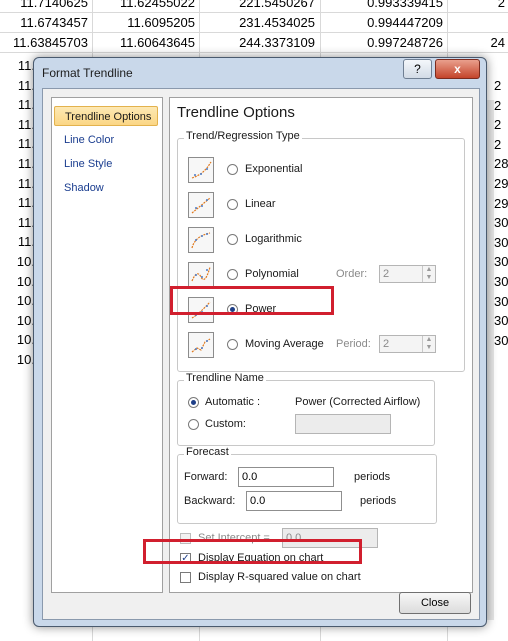  What do you see at coordinates (210, 501) in the screenshot?
I see `backward-label: Backward:` at bounding box center [210, 501].